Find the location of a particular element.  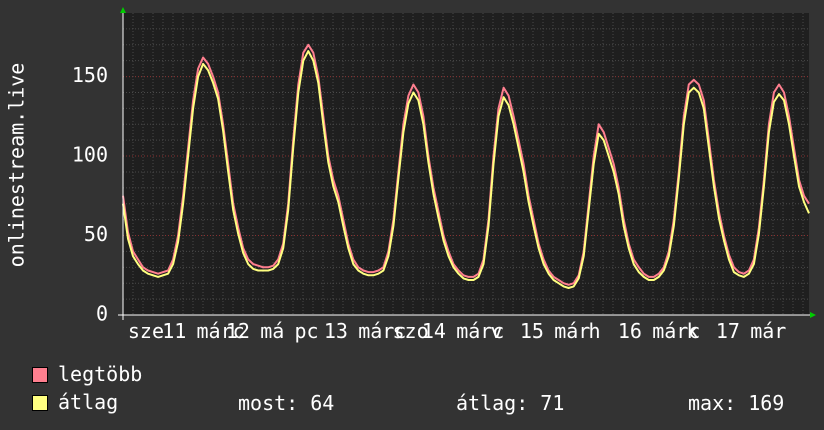

x-tick-label: 15 is located at coordinates (532, 331).